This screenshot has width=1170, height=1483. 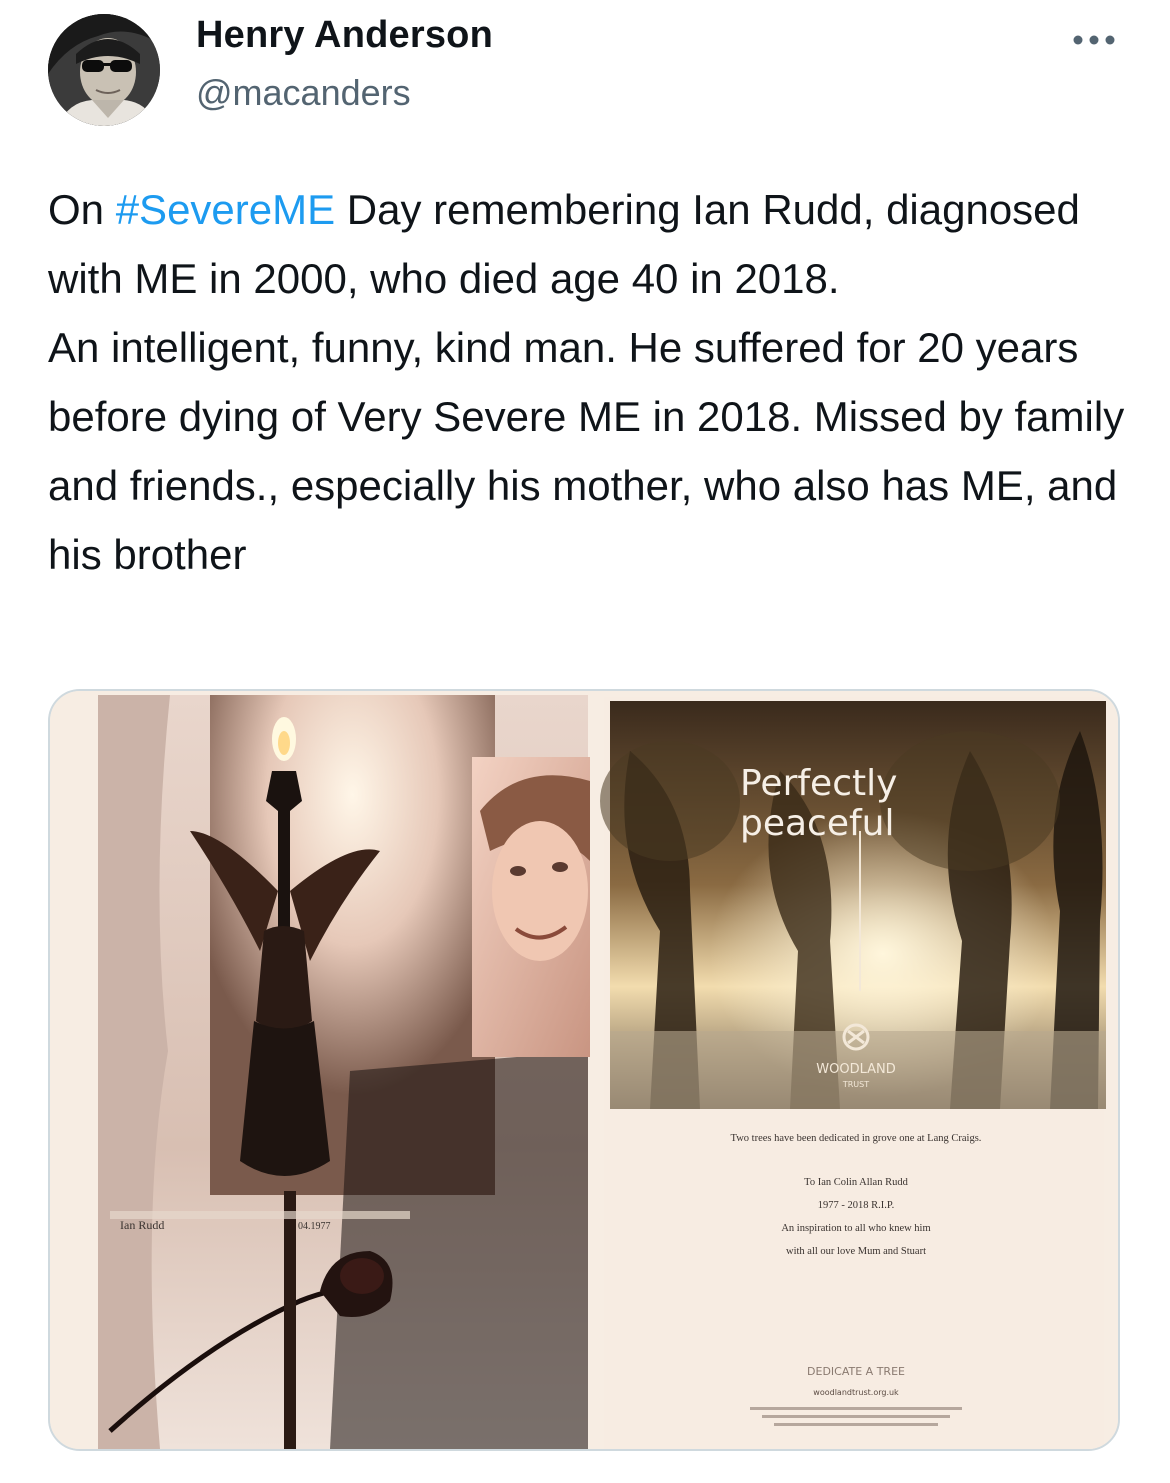 I want to click on author-name: Henry Anderson, so click(x=344, y=35).